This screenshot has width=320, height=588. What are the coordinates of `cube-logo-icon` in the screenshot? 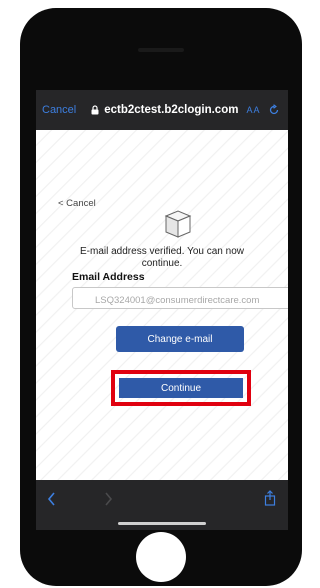 It's located at (178, 224).